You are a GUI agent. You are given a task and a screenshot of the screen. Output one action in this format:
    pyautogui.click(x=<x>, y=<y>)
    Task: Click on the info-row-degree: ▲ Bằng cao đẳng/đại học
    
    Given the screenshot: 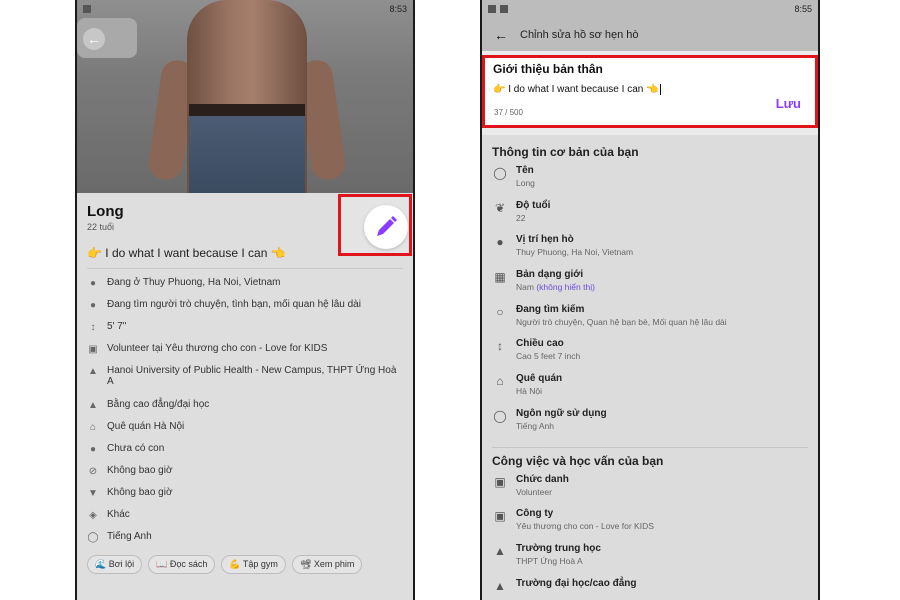 What is the action you would take?
    pyautogui.click(x=245, y=406)
    